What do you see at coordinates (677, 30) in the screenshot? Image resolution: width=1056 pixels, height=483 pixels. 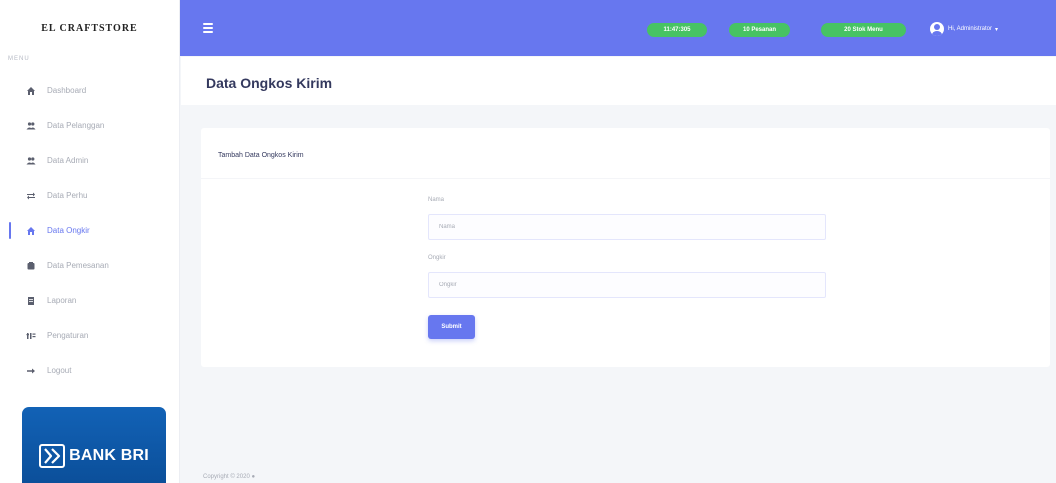 I see `time-badge: 11:47:305` at bounding box center [677, 30].